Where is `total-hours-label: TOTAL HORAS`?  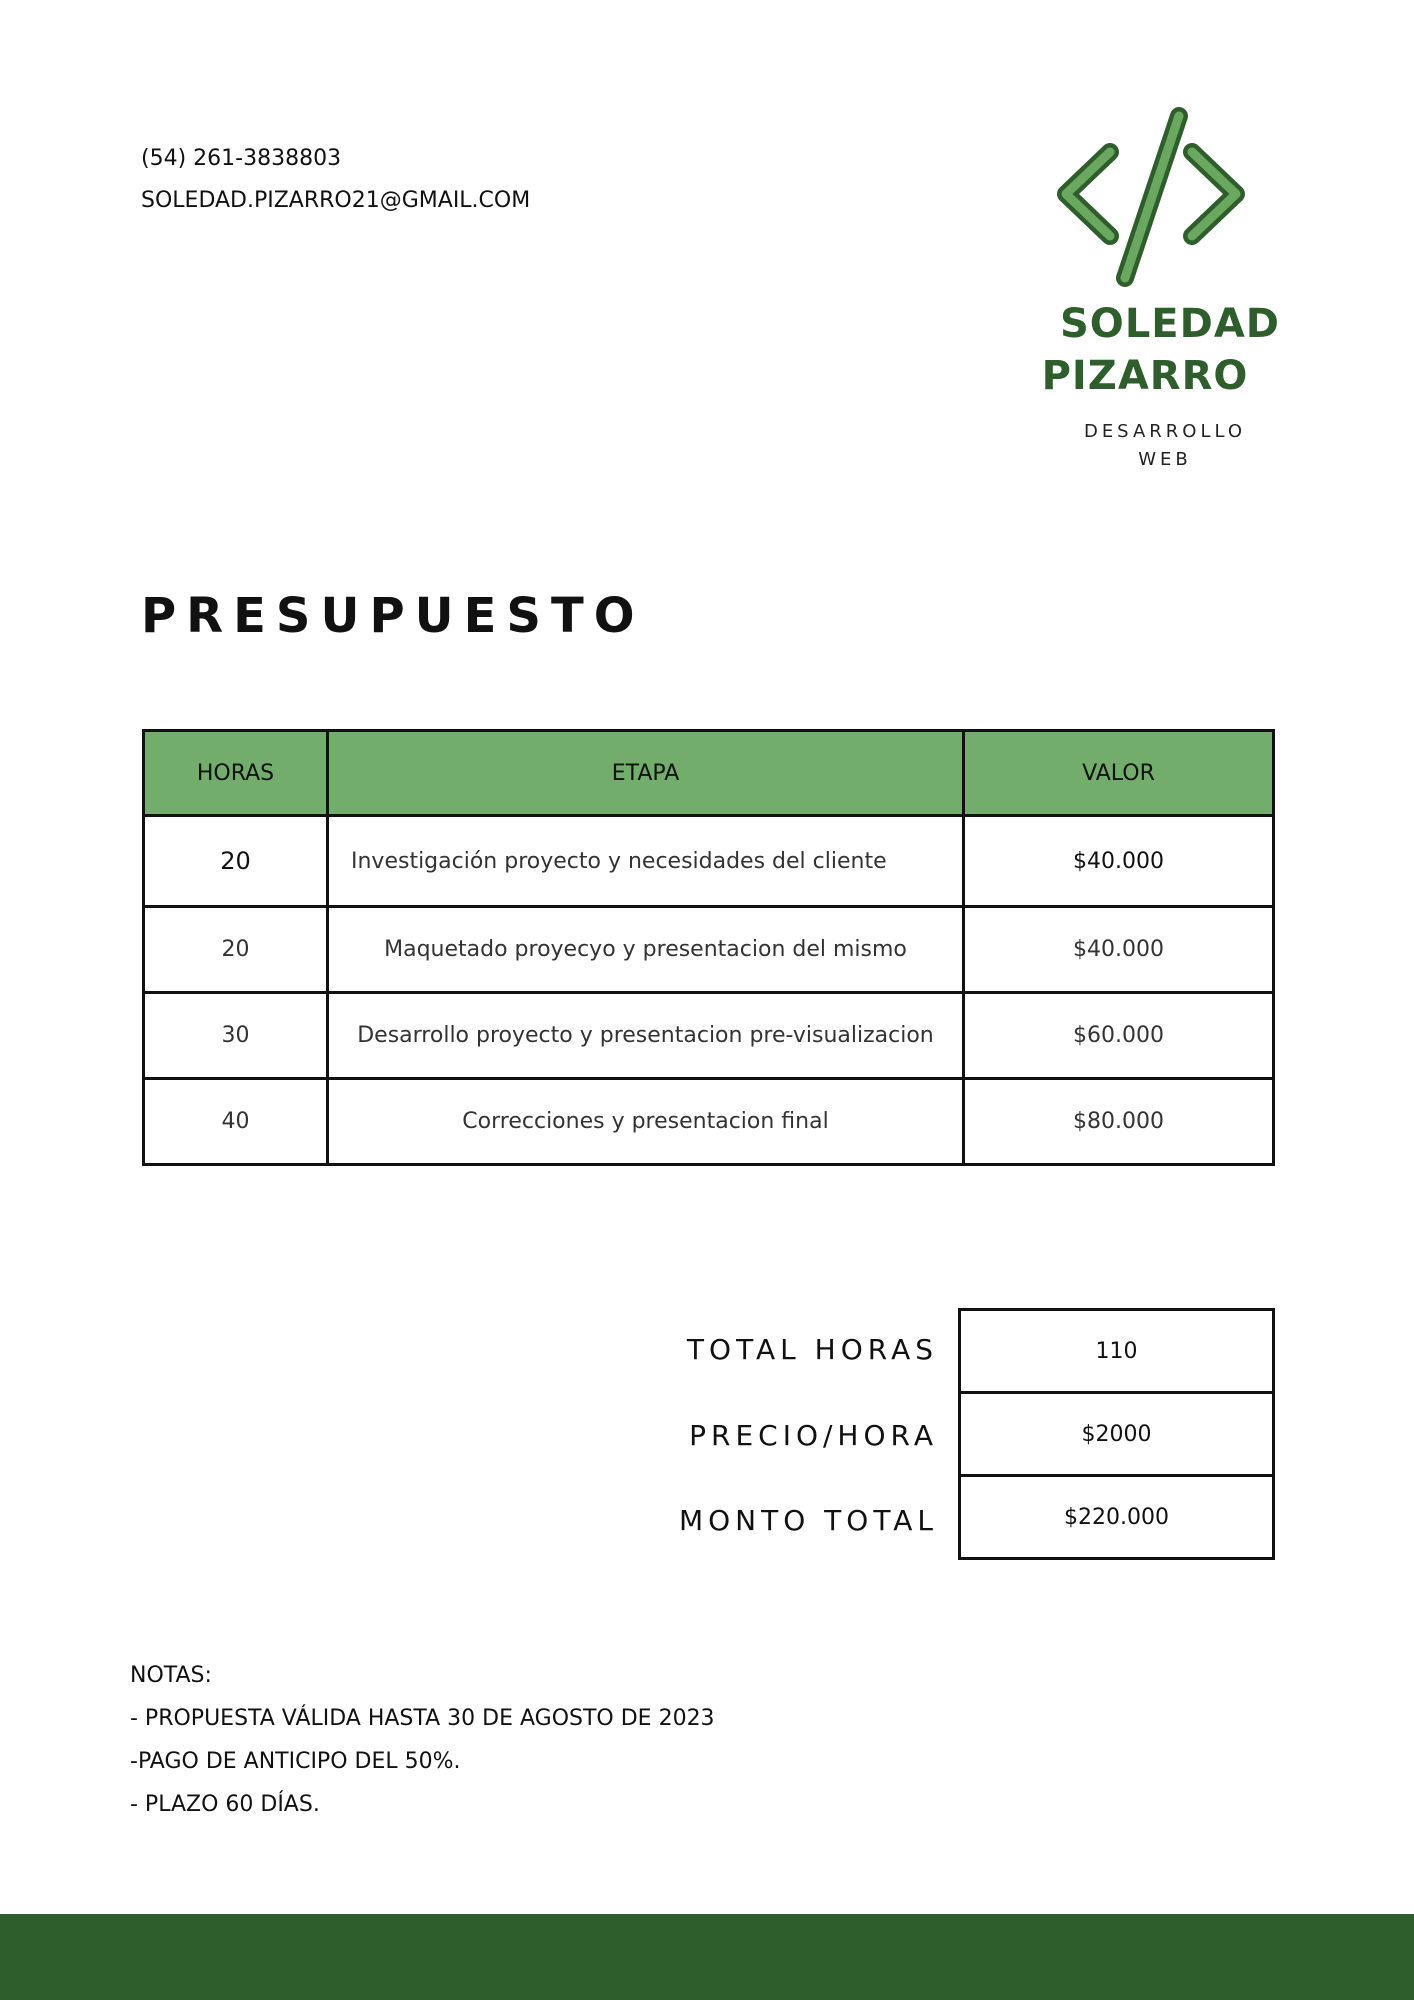 total-hours-label: TOTAL HORAS is located at coordinates (812, 1349).